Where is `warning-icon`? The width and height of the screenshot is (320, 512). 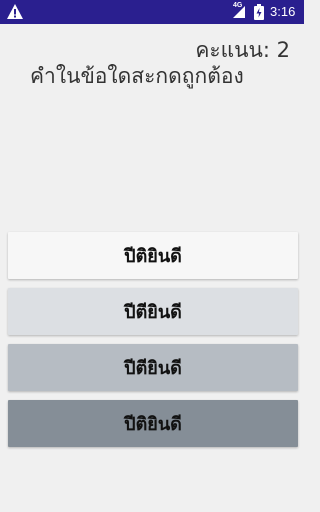 warning-icon is located at coordinates (15, 11).